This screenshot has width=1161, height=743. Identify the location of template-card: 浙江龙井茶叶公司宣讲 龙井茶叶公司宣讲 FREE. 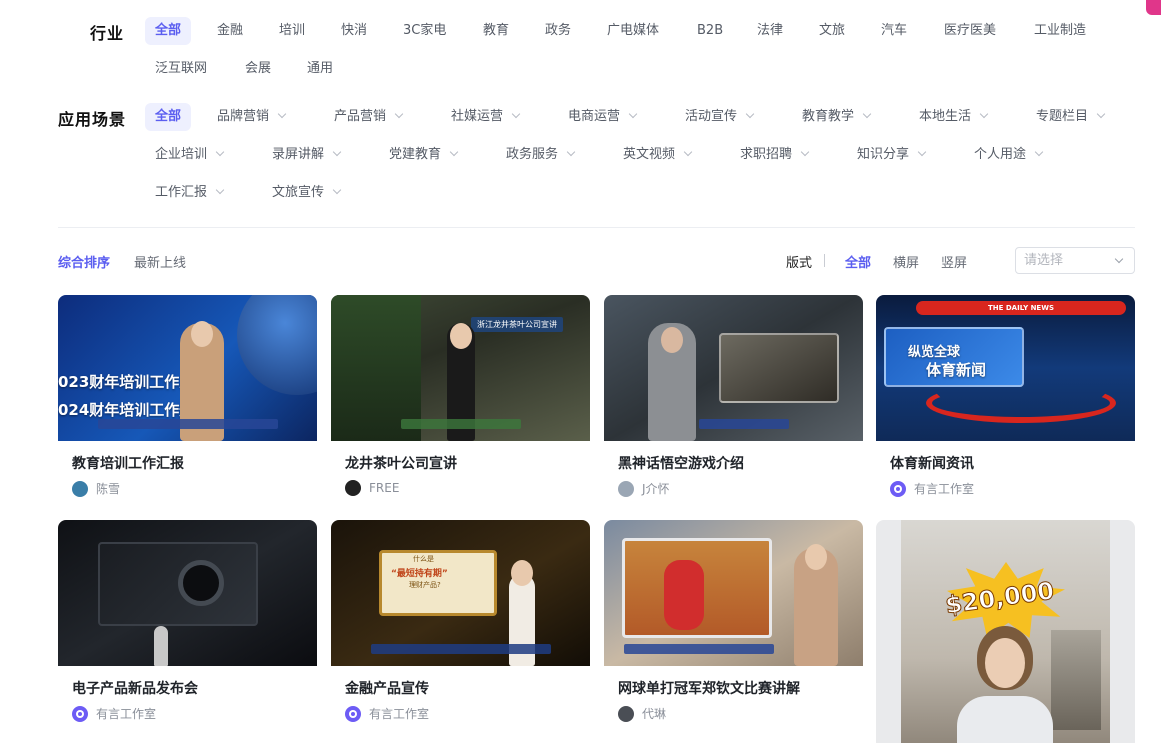
(460, 395).